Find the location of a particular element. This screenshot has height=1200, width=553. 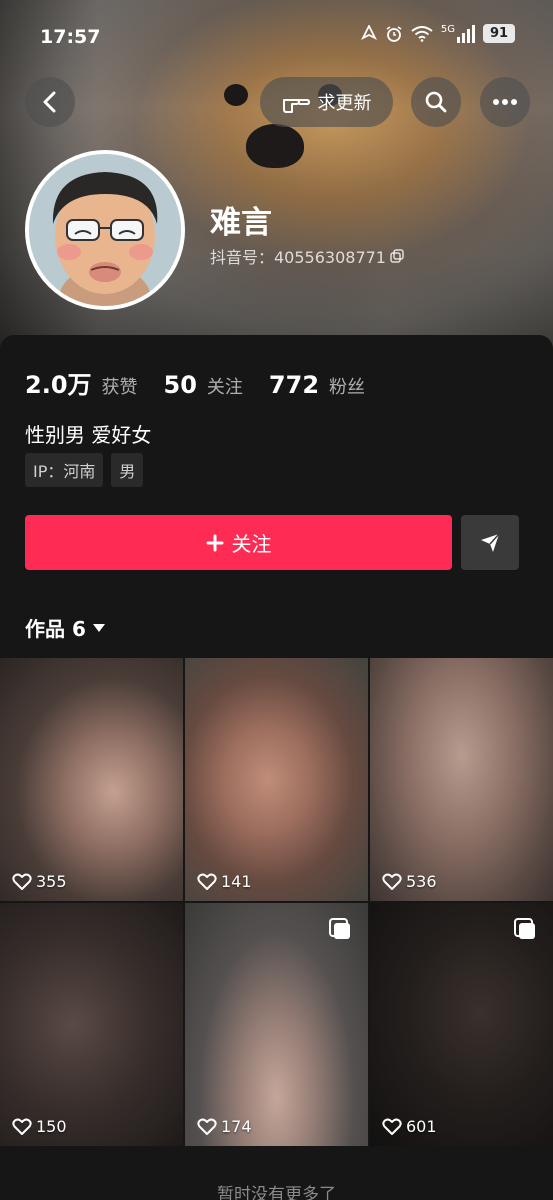

status-icons: 5G 91 is located at coordinates (437, 33).